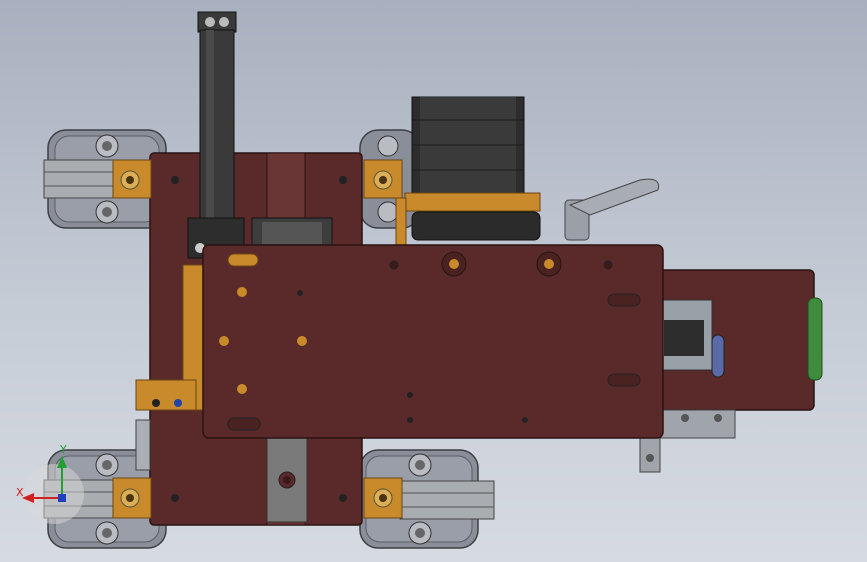 The height and width of the screenshot is (562, 867). Describe the element at coordinates (132, 179) in the screenshot. I see `wheel-bracket-top-left` at that location.